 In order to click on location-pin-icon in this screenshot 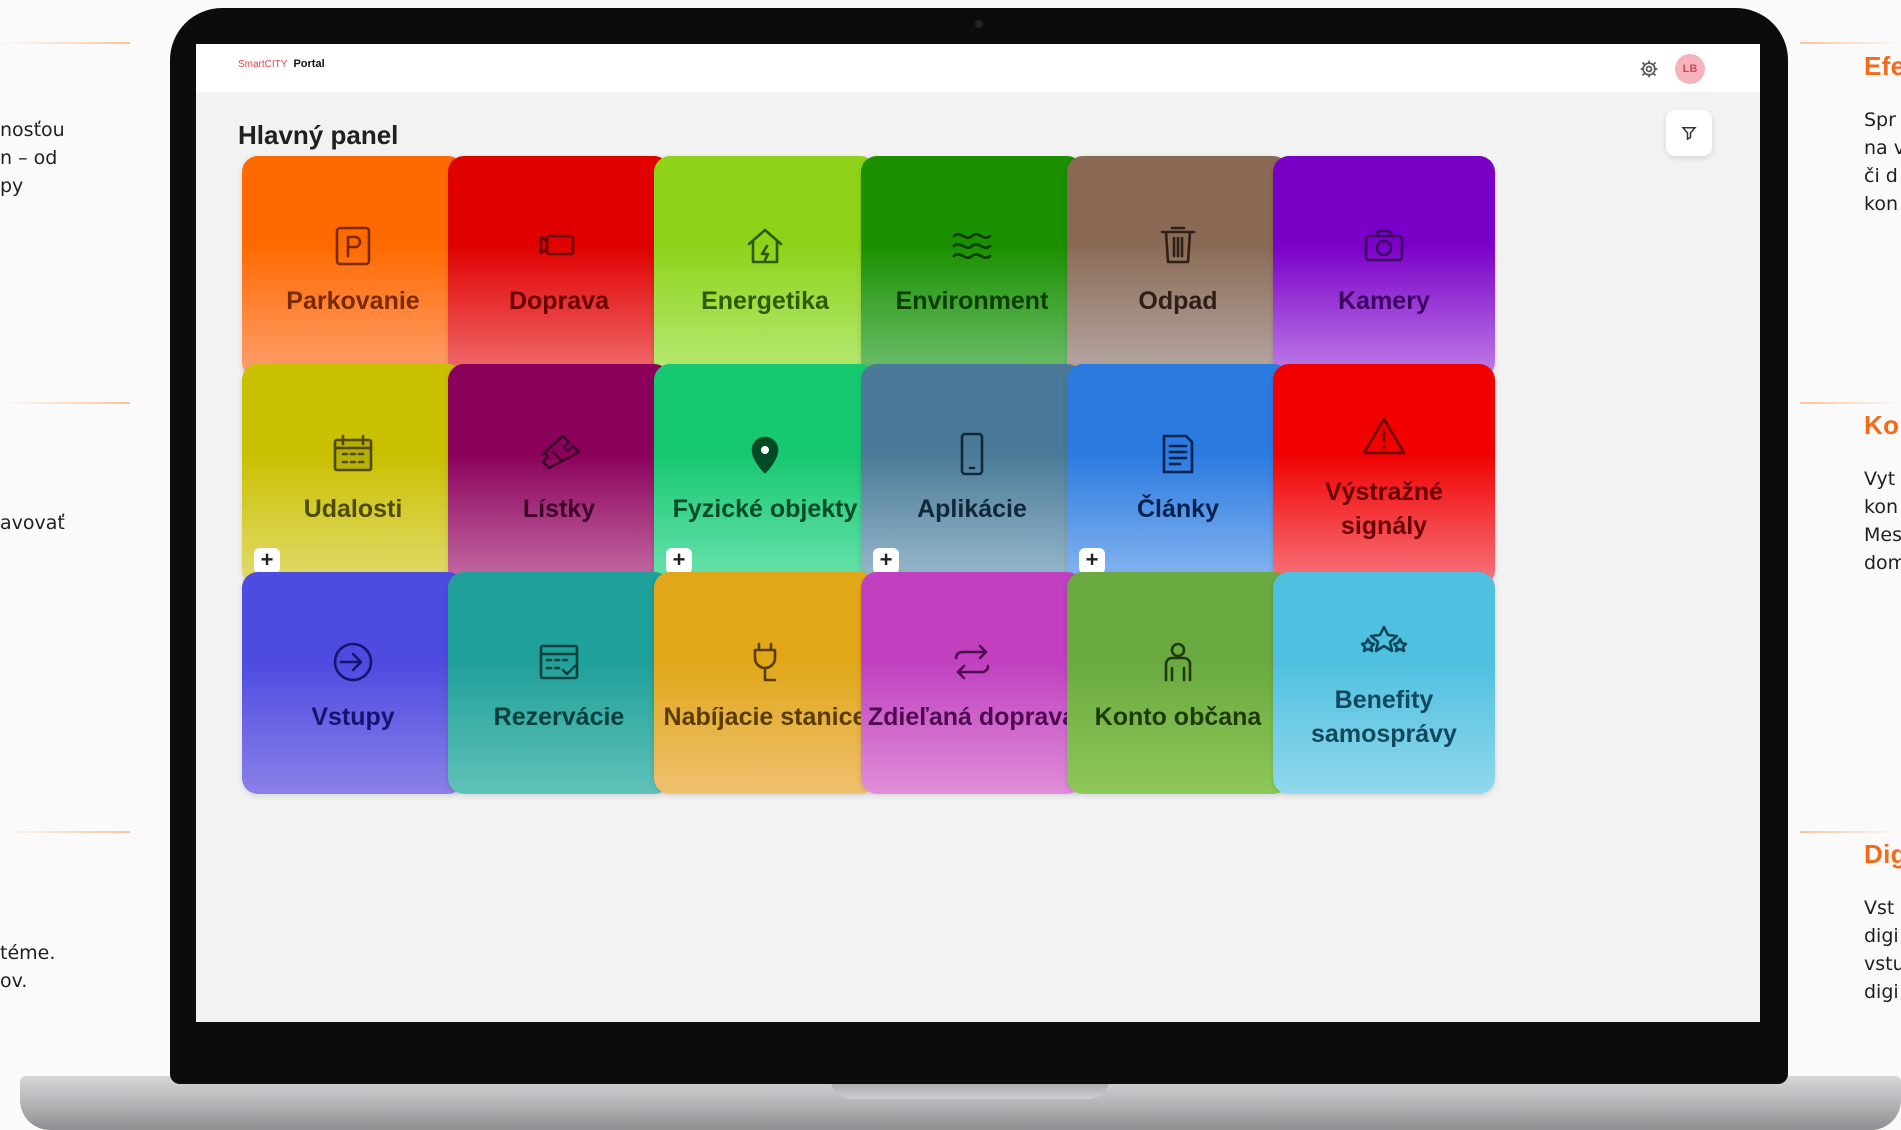, I will do `click(765, 455)`.